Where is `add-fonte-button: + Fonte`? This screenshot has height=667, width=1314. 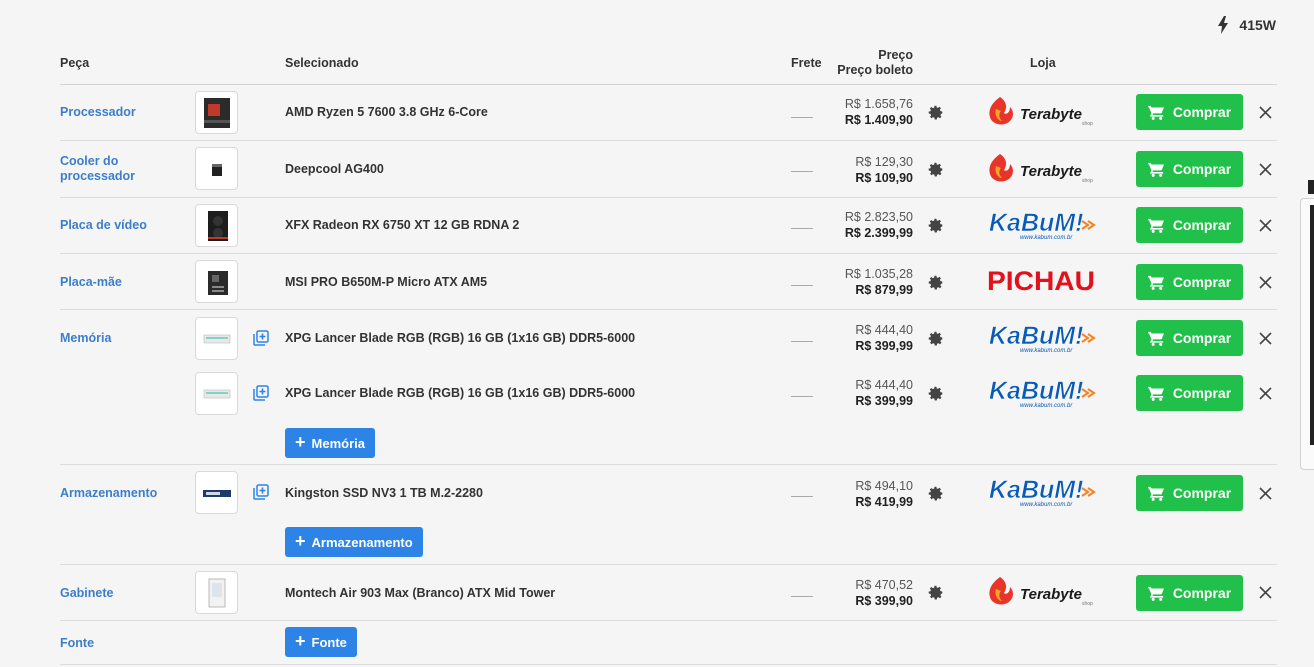
add-fonte-button: + Fonte is located at coordinates (321, 642).